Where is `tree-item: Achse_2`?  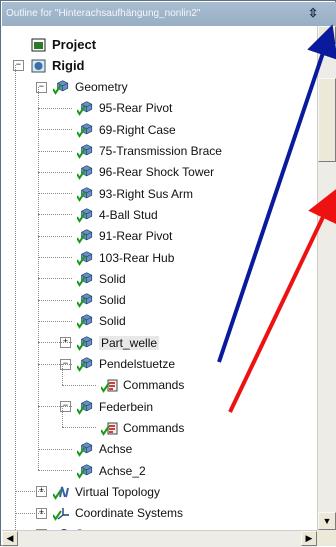 tree-item: Achse_2 is located at coordinates (111, 470).